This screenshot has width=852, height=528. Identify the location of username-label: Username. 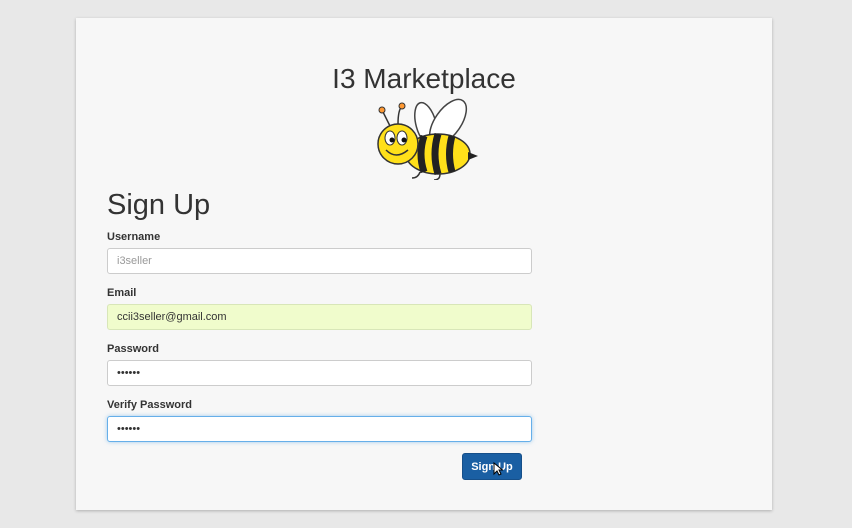
(134, 237).